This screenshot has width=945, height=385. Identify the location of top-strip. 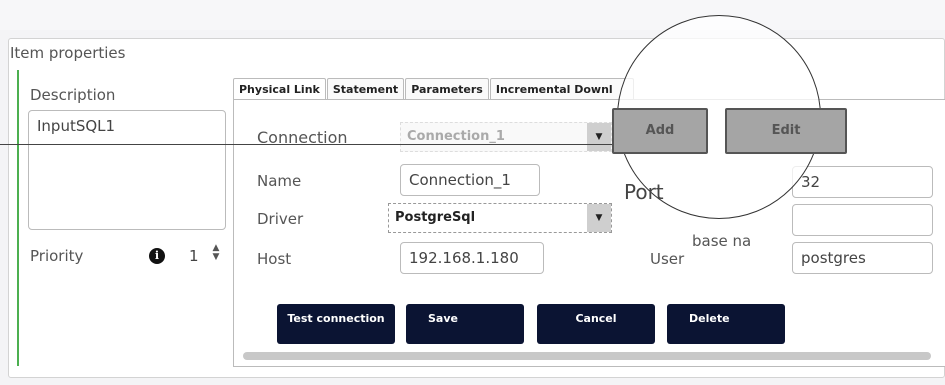
(472, 15).